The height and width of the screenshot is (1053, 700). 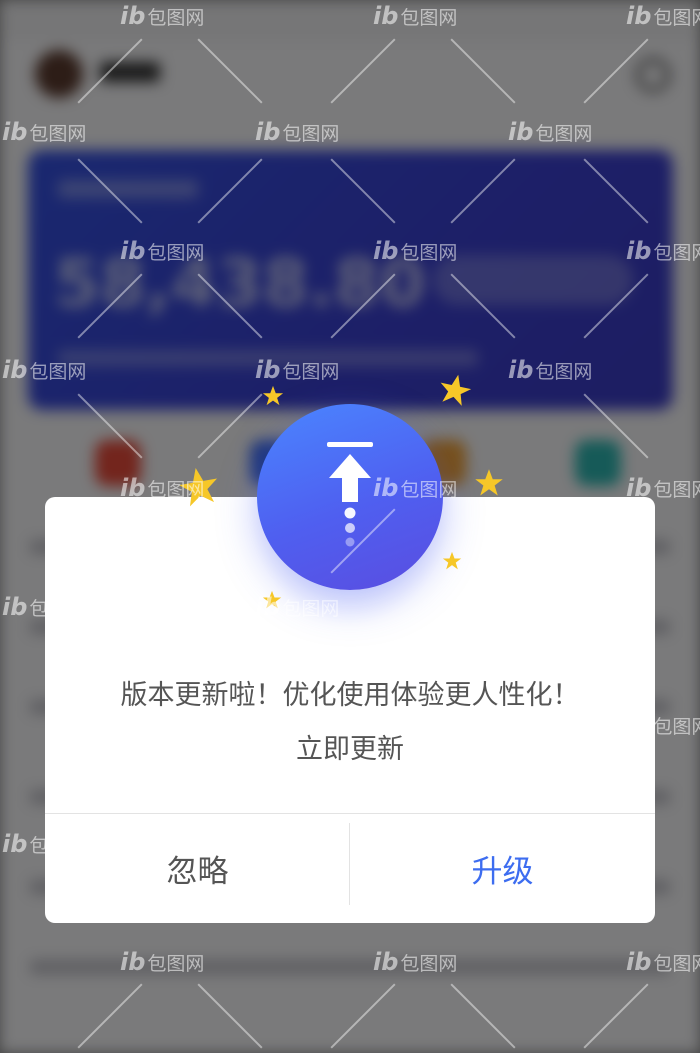 What do you see at coordinates (350, 749) in the screenshot?
I see `message-line-2: 立即更新` at bounding box center [350, 749].